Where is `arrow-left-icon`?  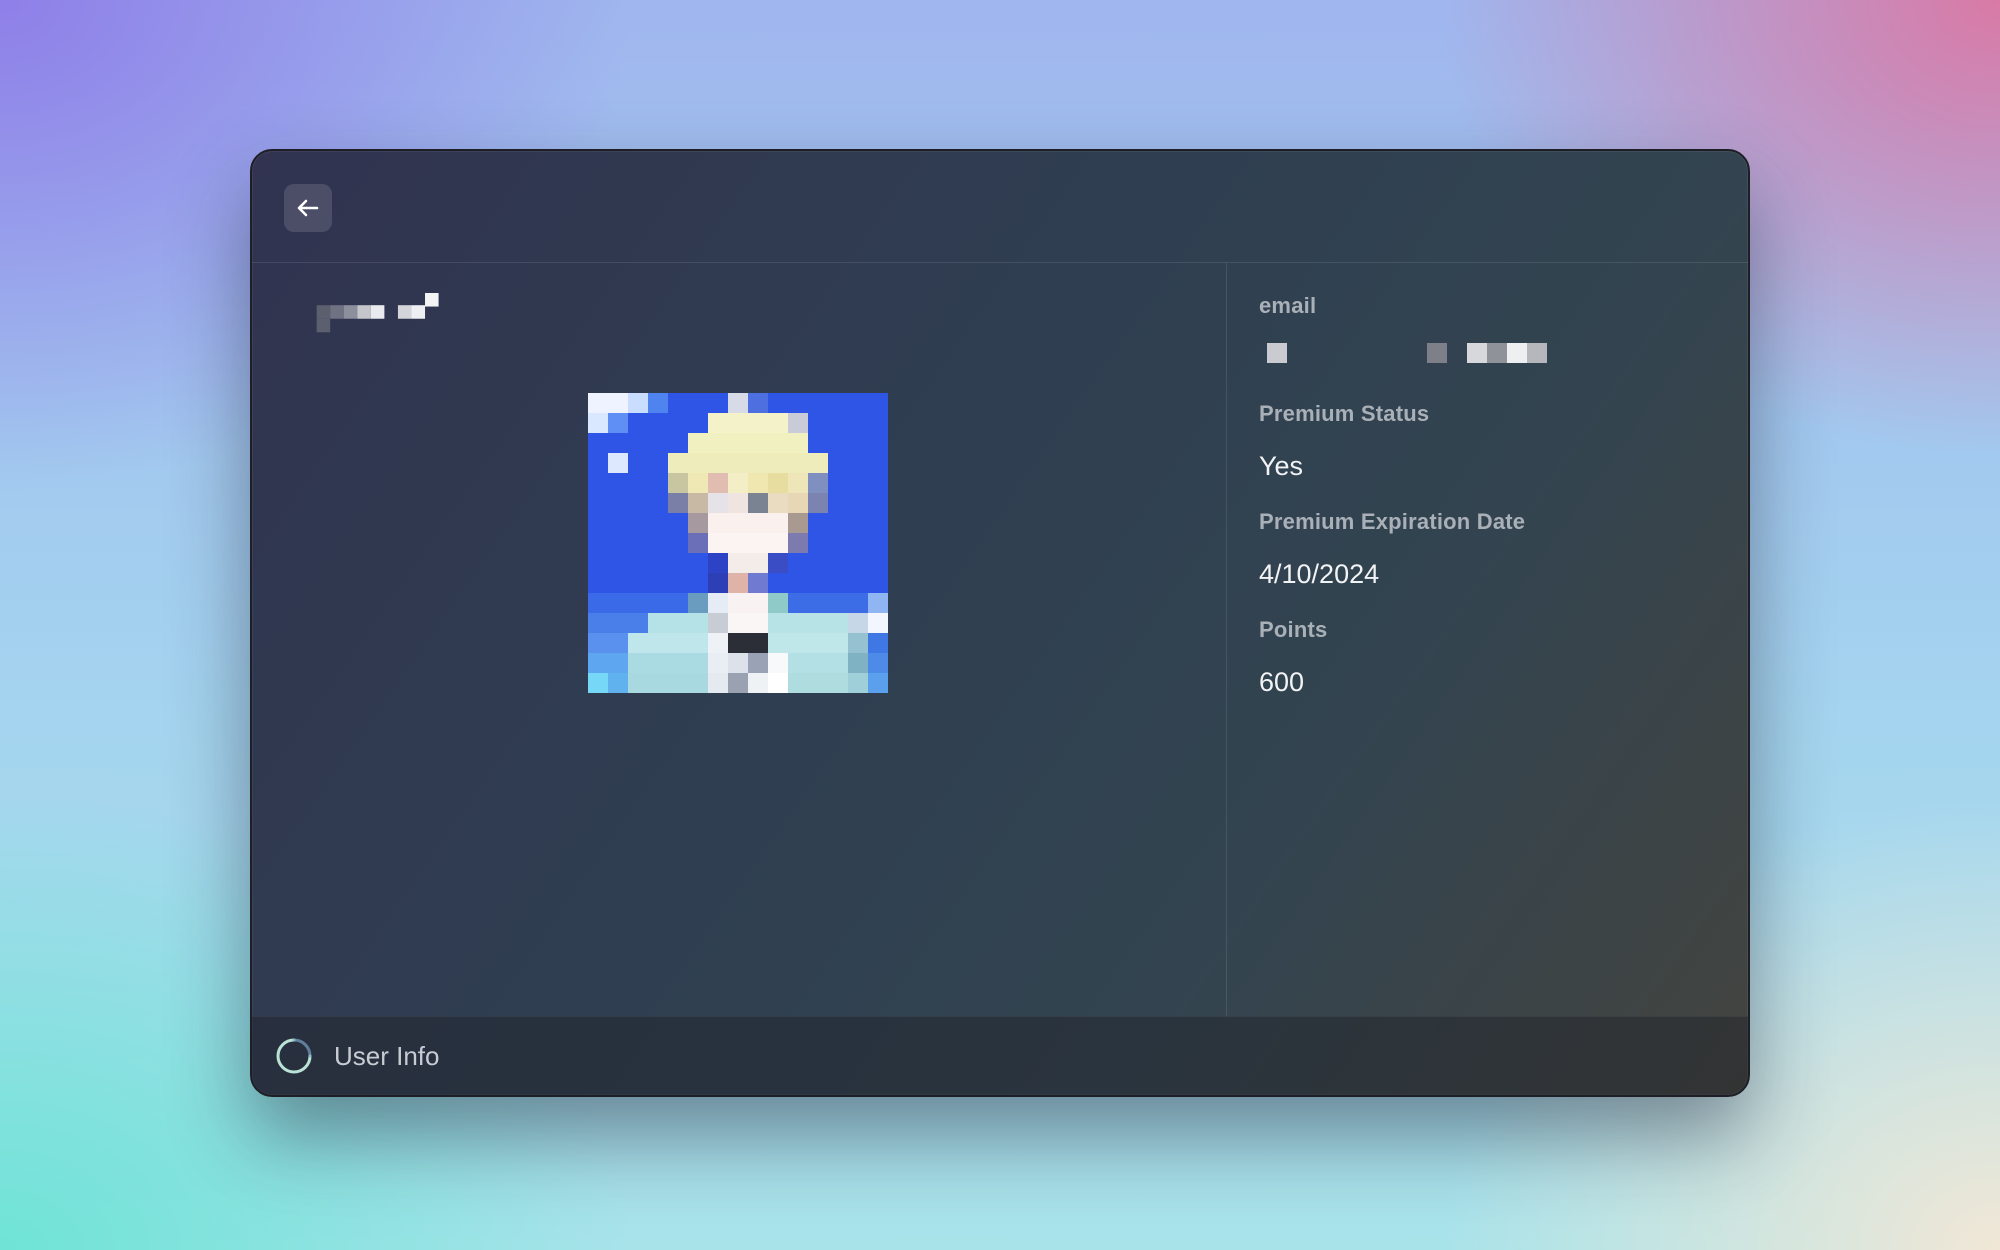
arrow-left-icon is located at coordinates (308, 208).